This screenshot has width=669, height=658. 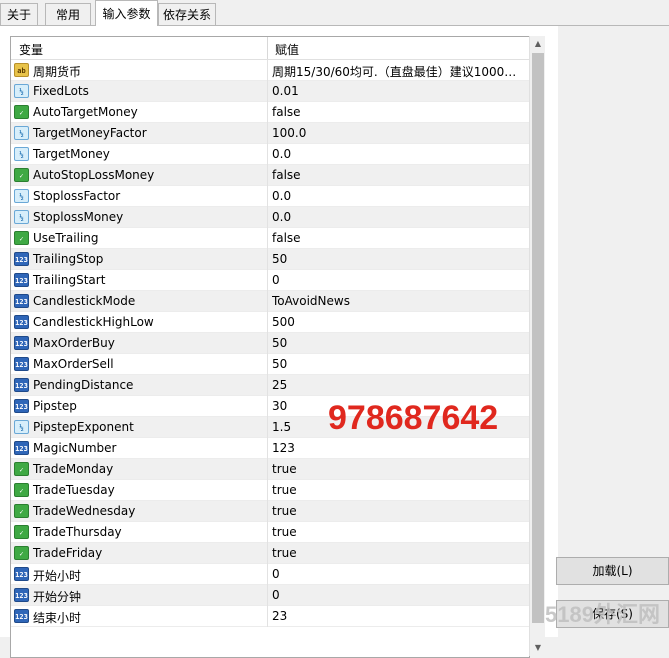 I want to click on parameter-value: ToAvoidNews, so click(x=398, y=301).